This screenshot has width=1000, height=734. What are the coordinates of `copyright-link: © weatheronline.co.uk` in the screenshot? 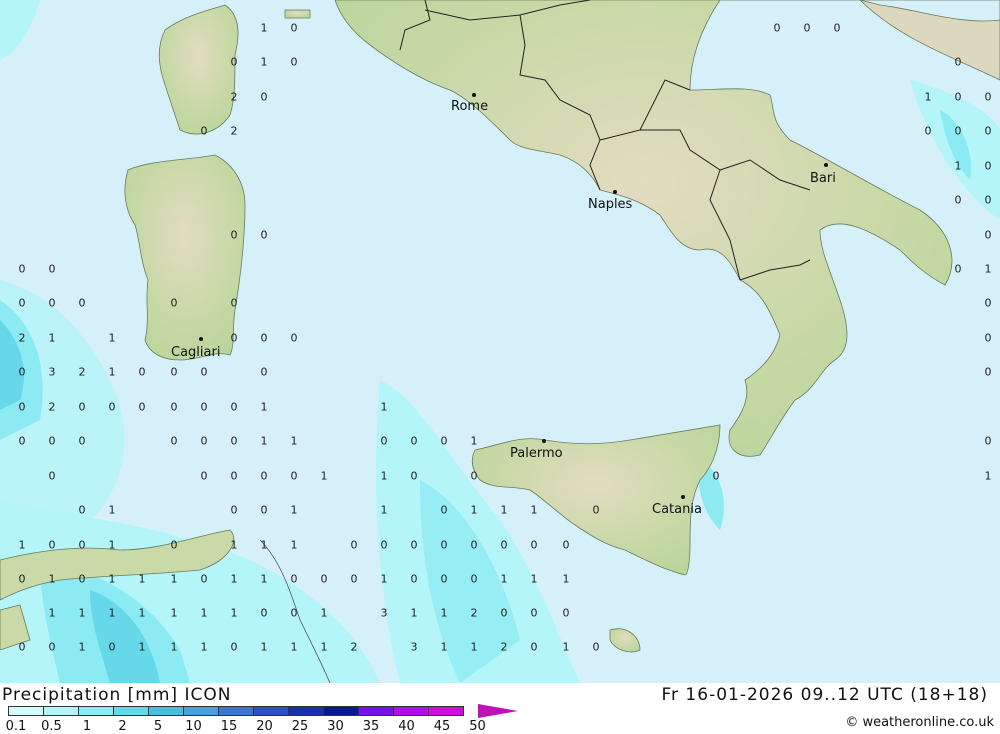 It's located at (919, 722).